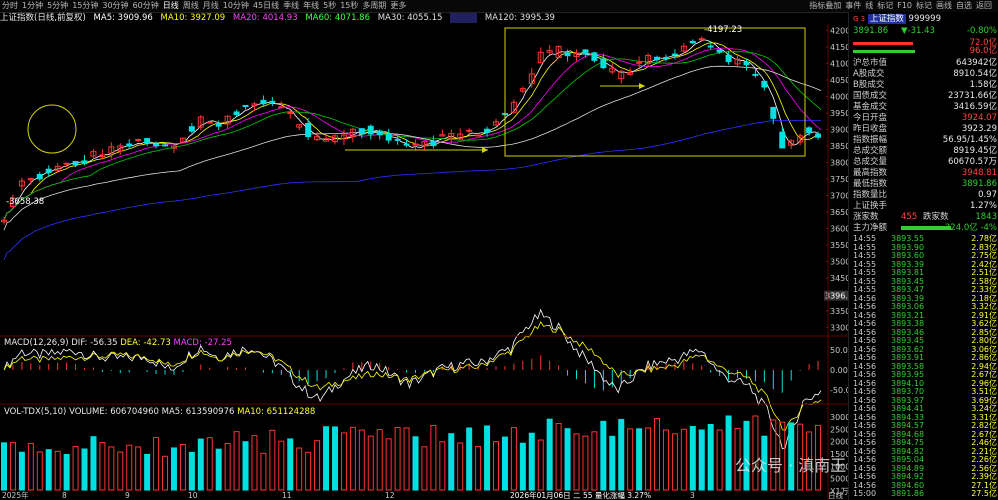  I want to click on down-count: 1843, so click(986, 217).